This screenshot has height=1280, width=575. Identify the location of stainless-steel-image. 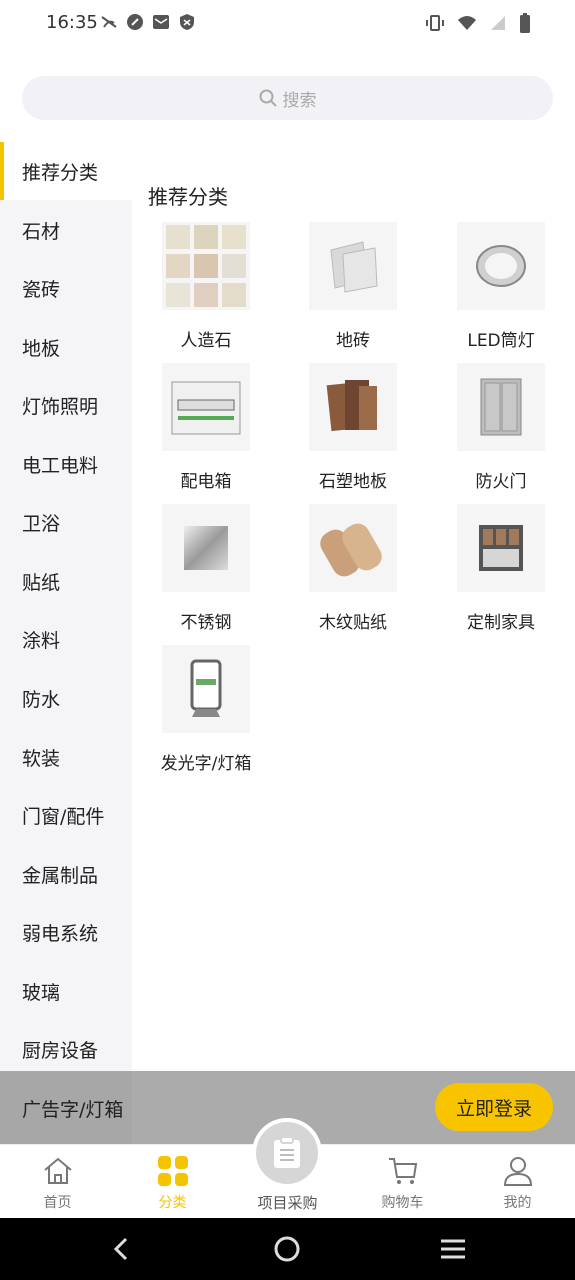
(206, 548).